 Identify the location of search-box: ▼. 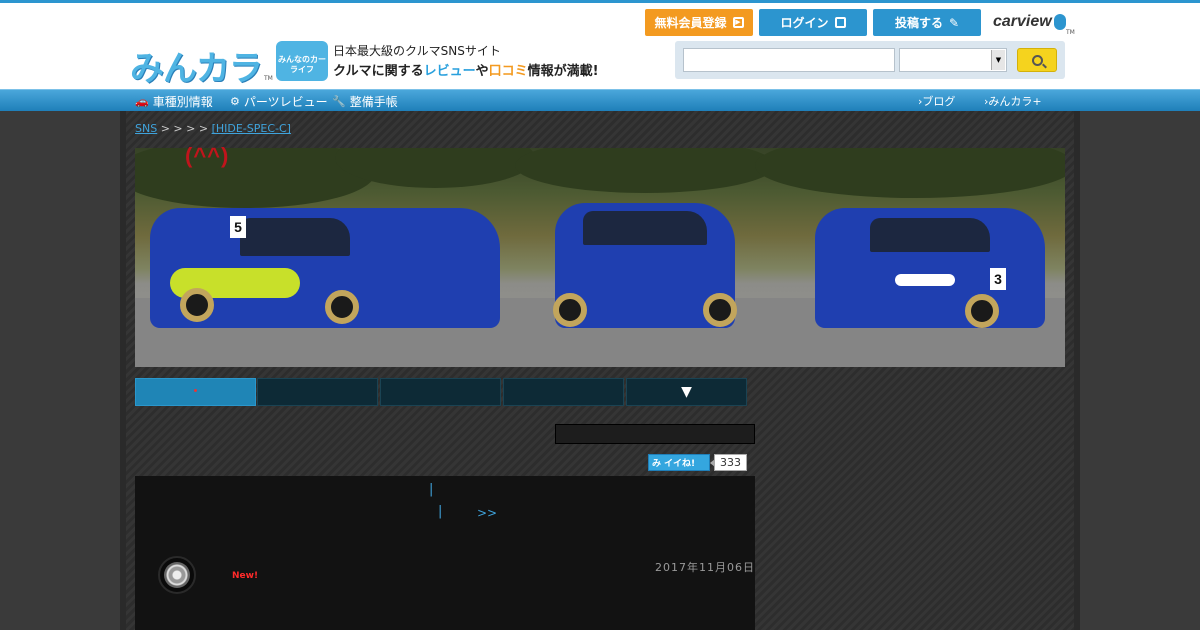
(870, 60).